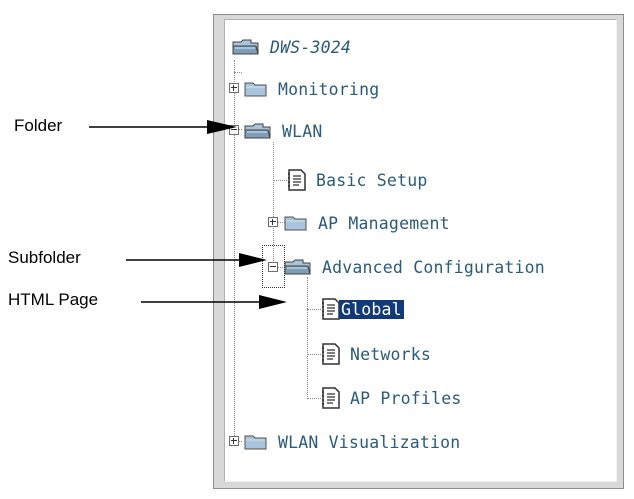 The image size is (634, 499). Describe the element at coordinates (163, 127) in the screenshot. I see `arrow-to-folder` at that location.